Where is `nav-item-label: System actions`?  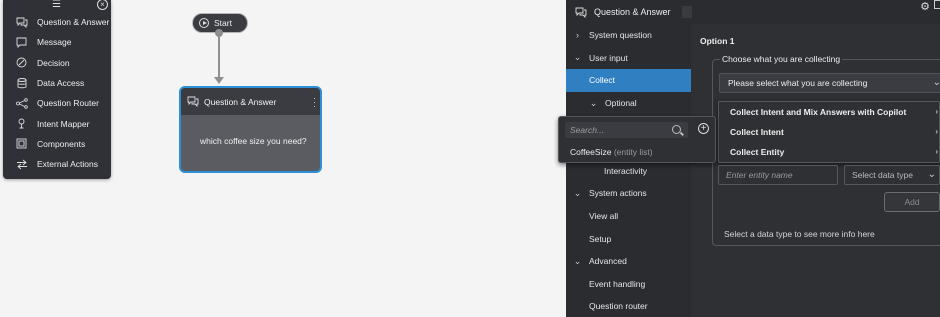
nav-item-label: System actions is located at coordinates (618, 193).